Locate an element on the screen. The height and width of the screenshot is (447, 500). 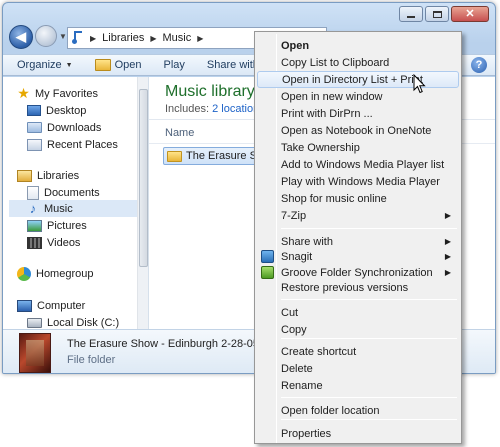
sidebar-item-videos: Videos is located at coordinates (53, 242).